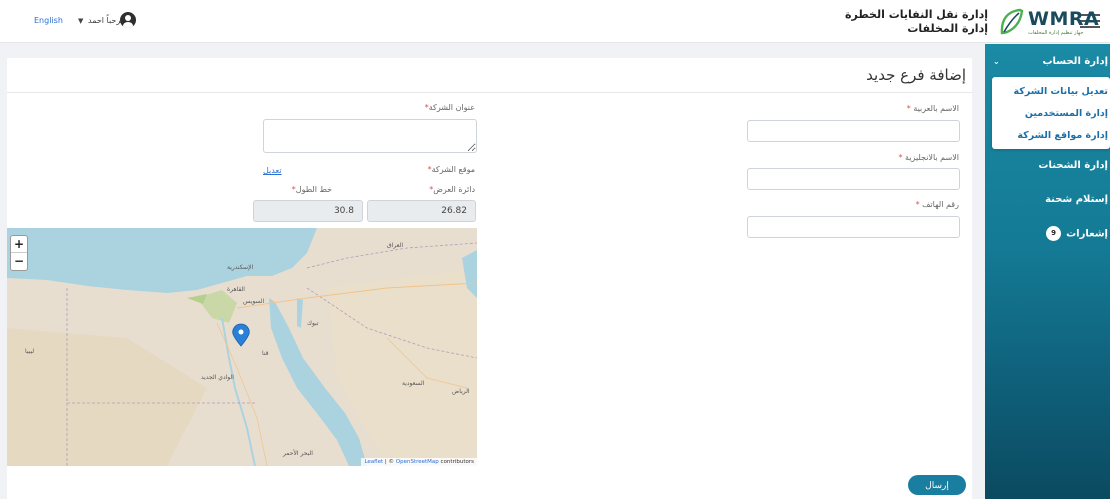 The image size is (1110, 499). Describe the element at coordinates (916, 14) in the screenshot. I see `org-line-1: إدارة نقل النفايات الخطرة` at that location.